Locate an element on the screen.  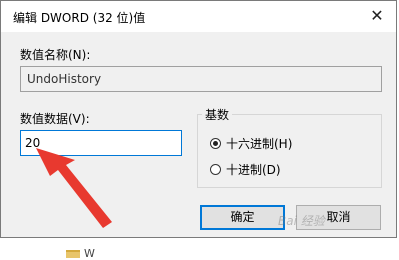
radio-hexadecimal: 十六进制(H) is located at coordinates (251, 143).